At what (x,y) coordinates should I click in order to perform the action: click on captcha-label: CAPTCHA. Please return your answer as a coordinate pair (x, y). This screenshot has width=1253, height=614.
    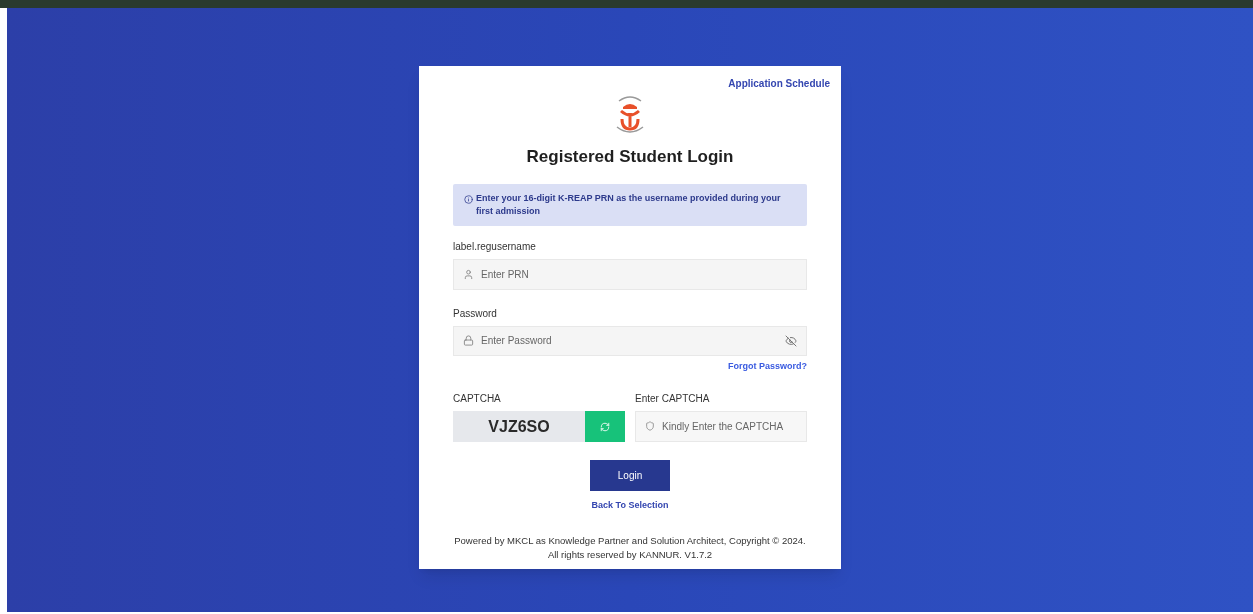
    Looking at the image, I should click on (477, 399).